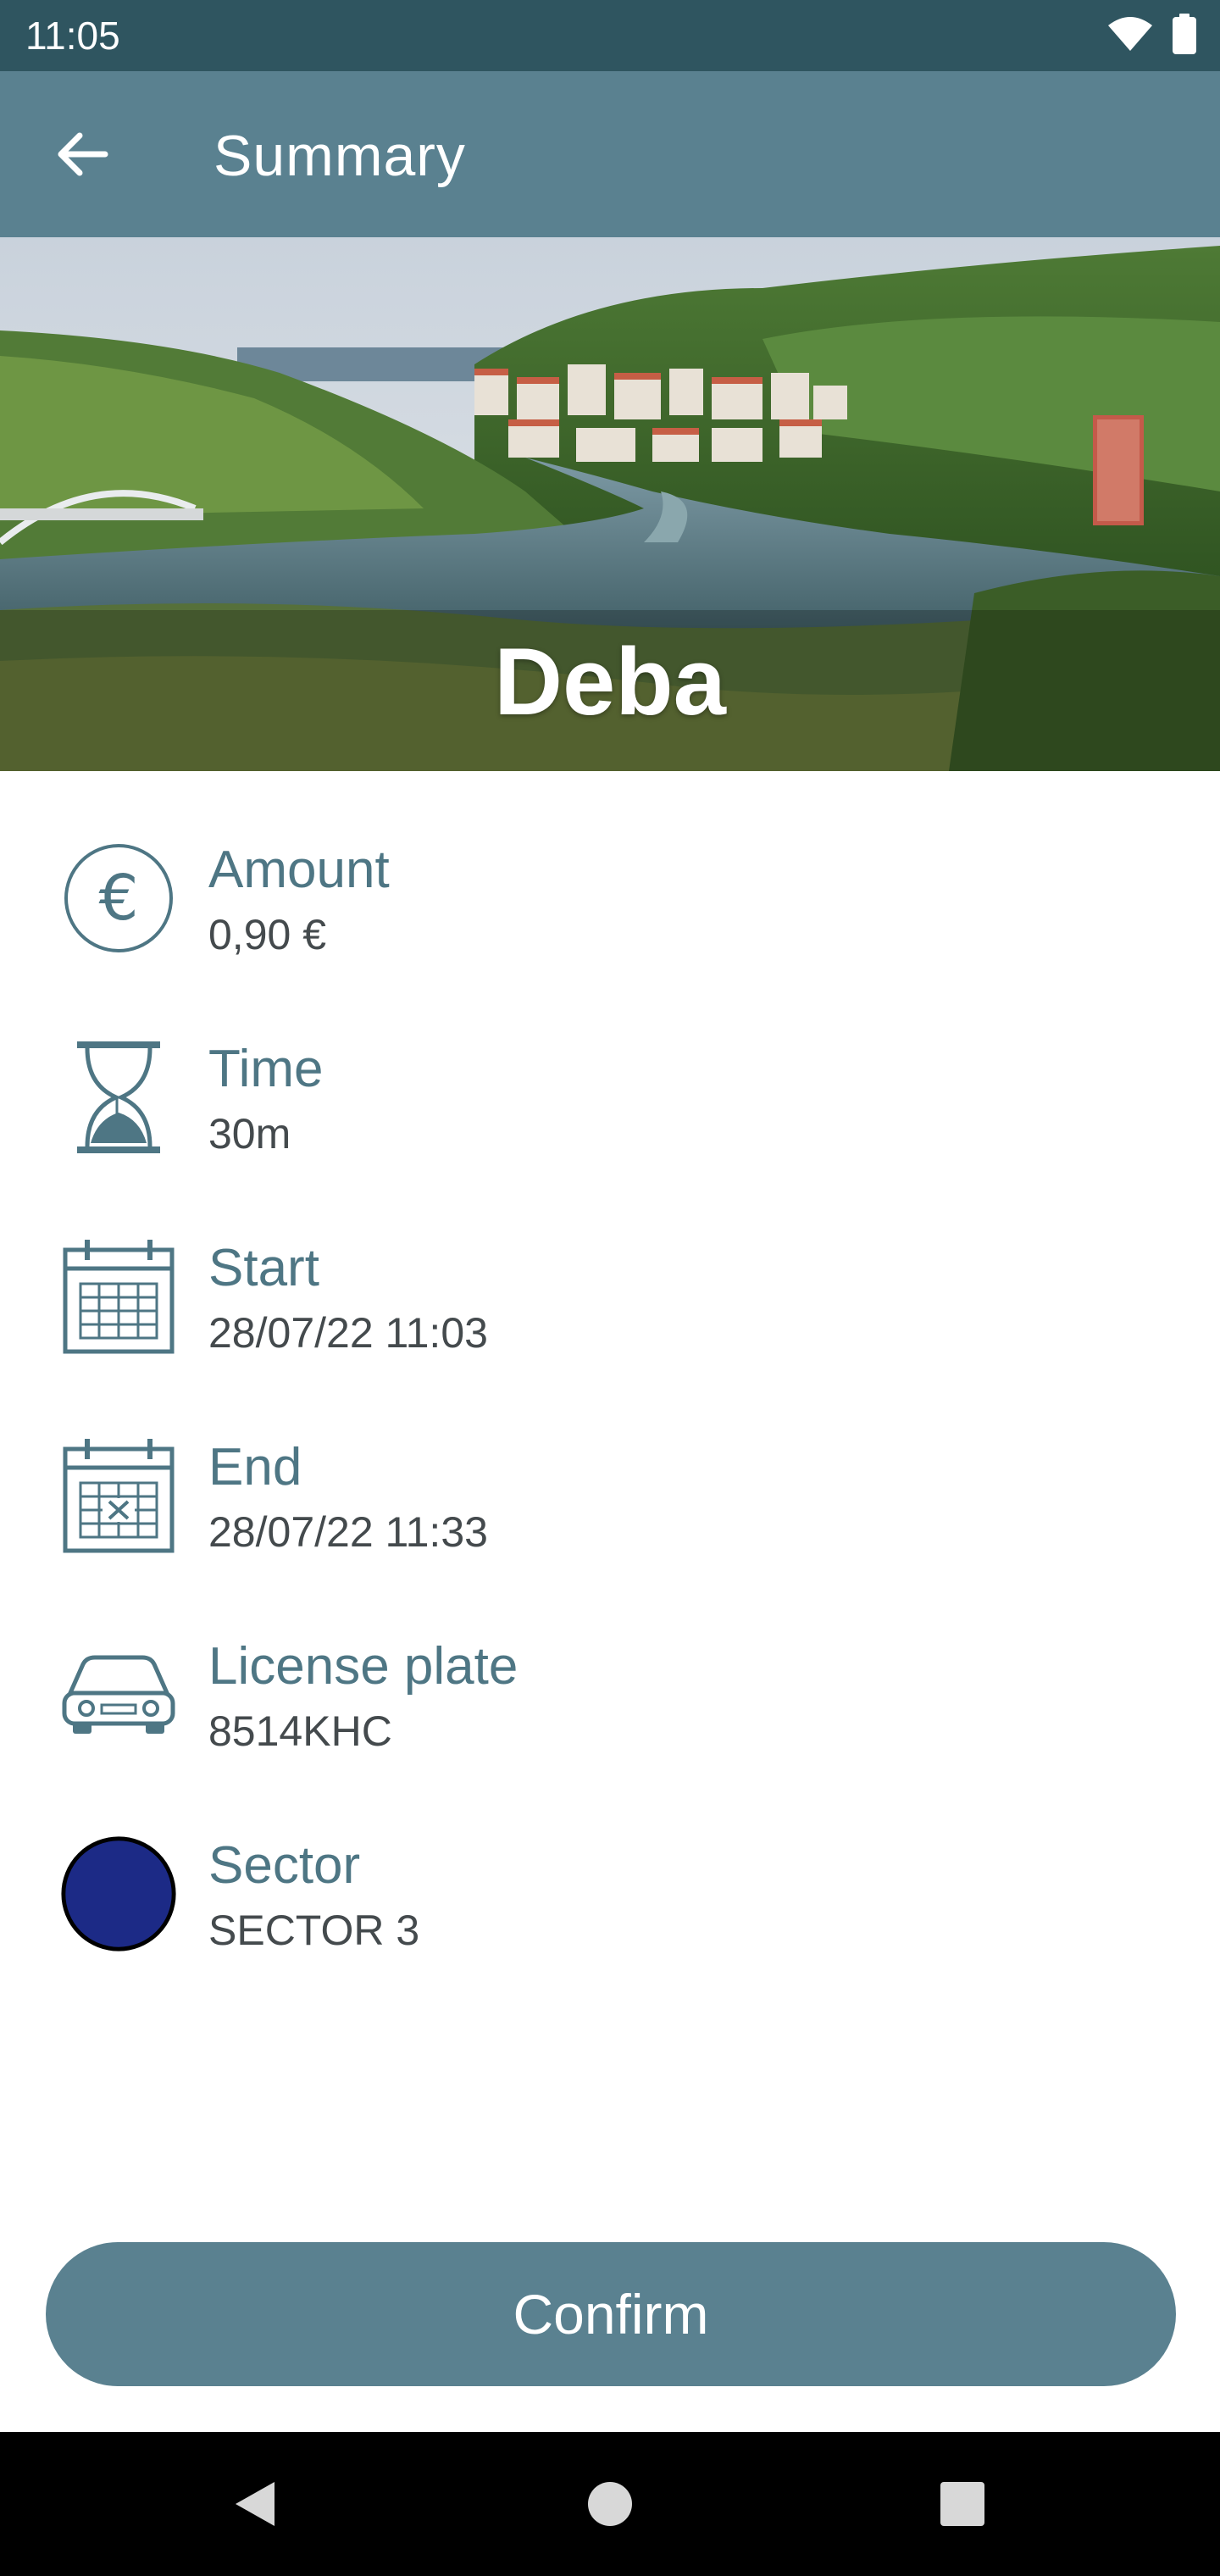  Describe the element at coordinates (610, 1521) in the screenshot. I see `detail-row-end: End 28/07/22 11:33` at that location.